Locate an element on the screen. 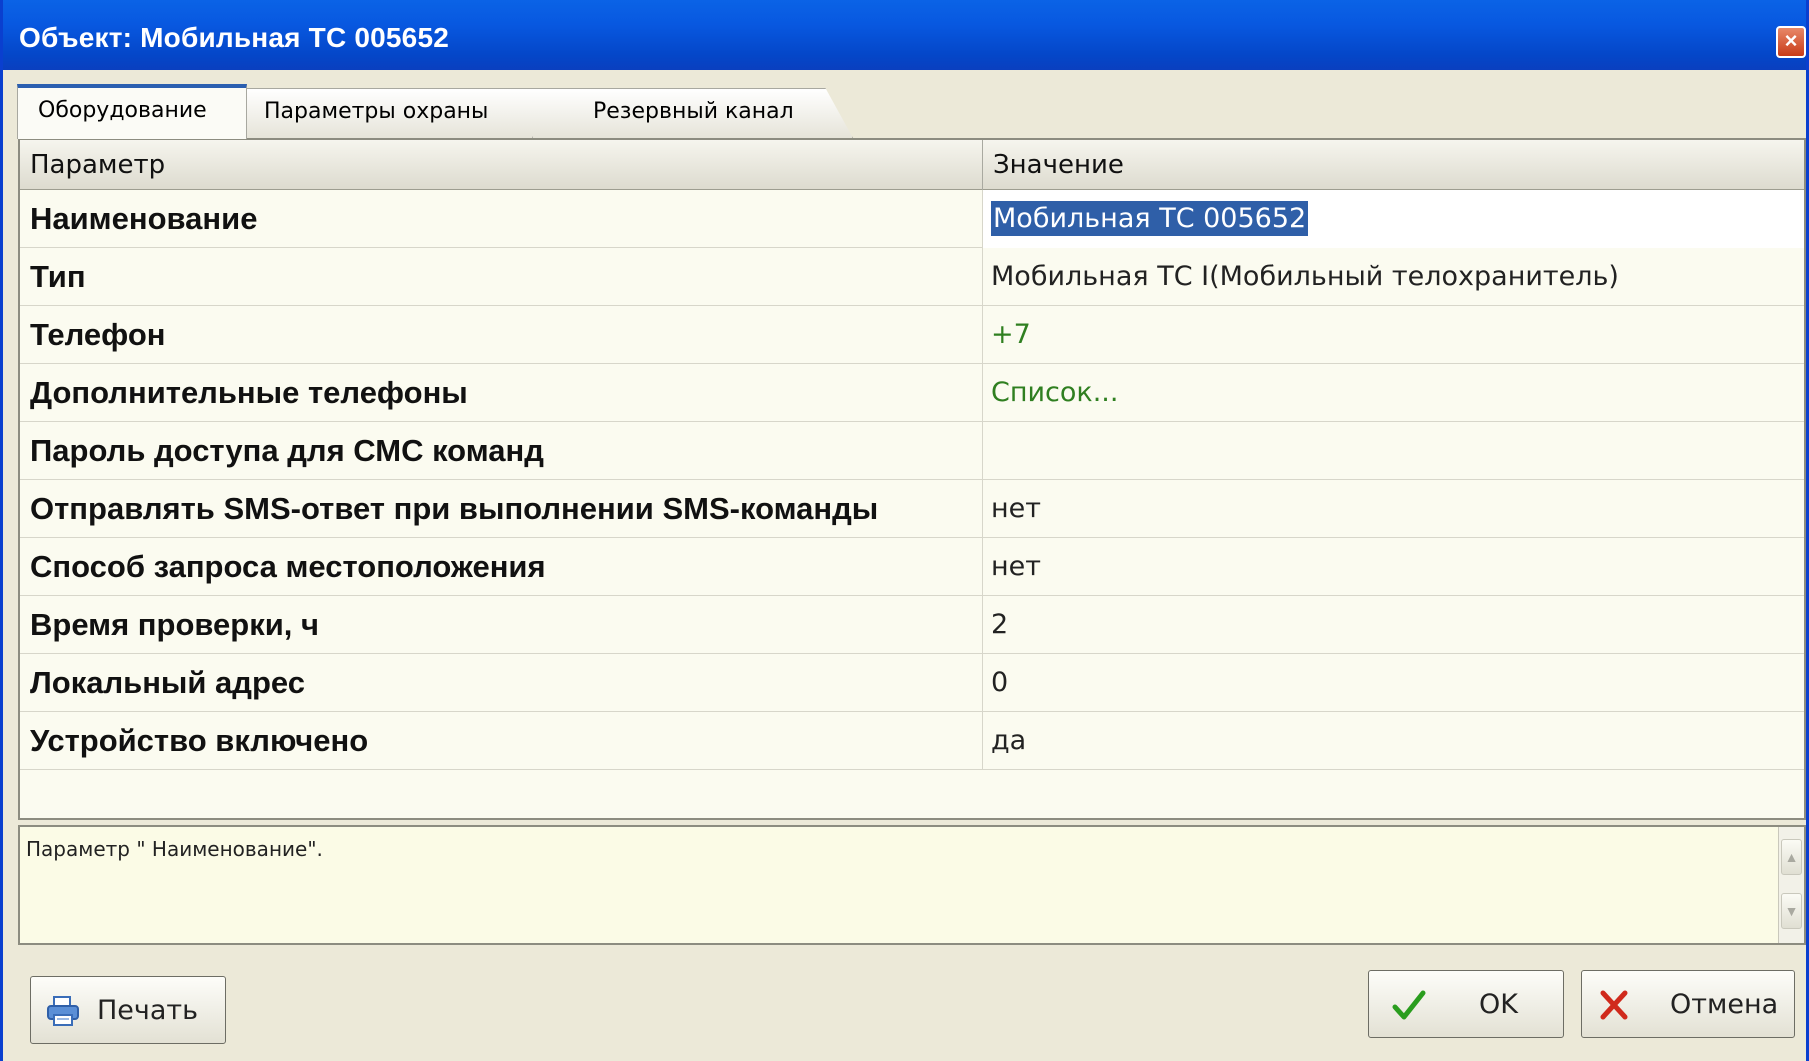  close-button: × is located at coordinates (1791, 42).